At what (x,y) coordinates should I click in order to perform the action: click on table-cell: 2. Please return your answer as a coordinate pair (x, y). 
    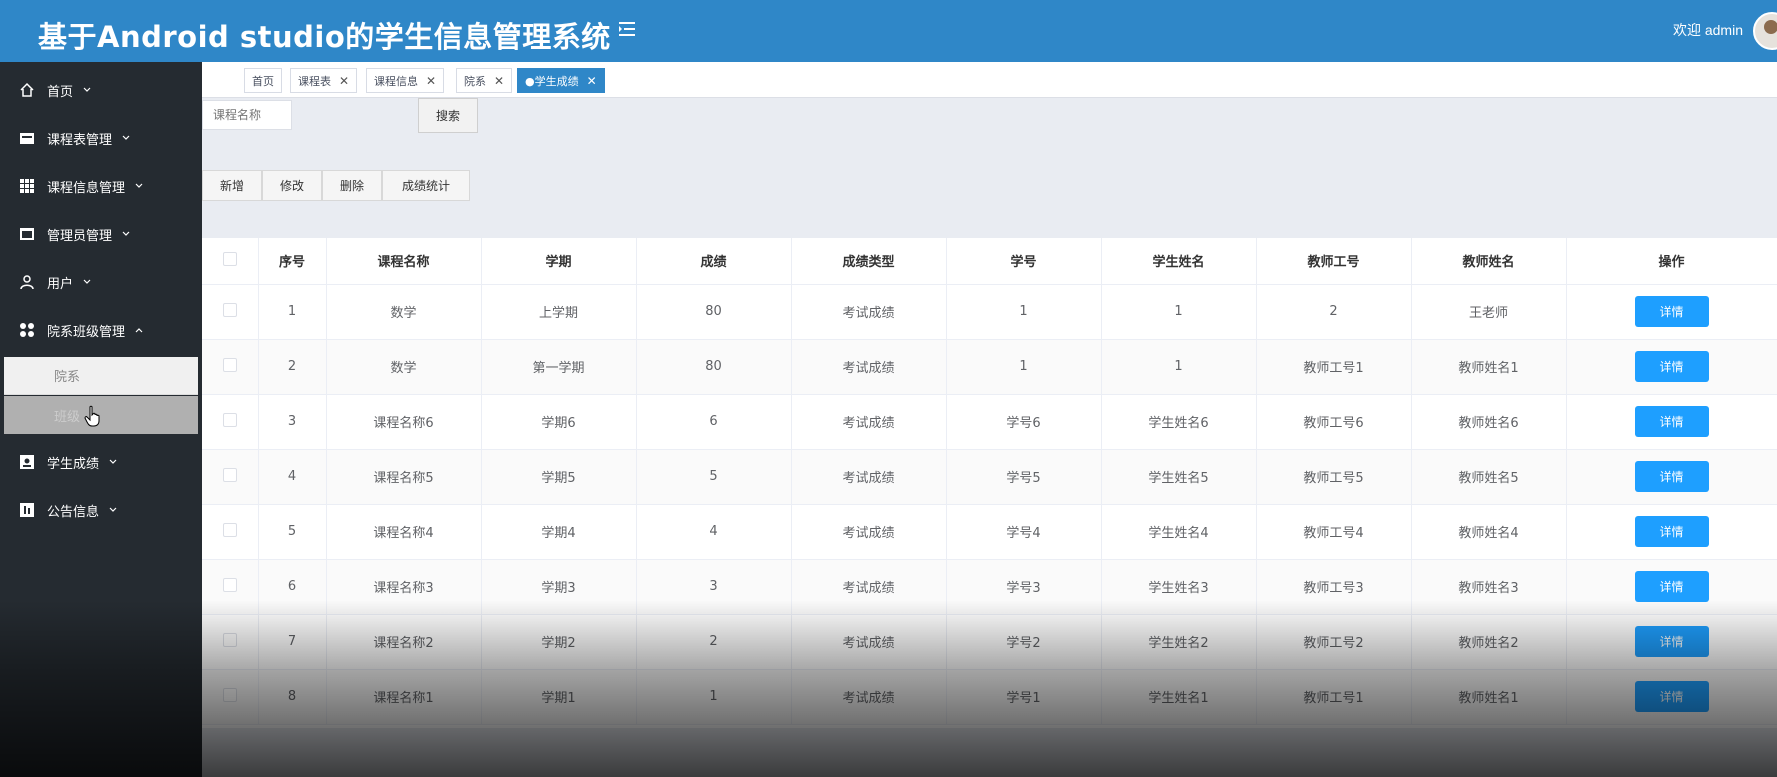
    Looking at the image, I should click on (1334, 312).